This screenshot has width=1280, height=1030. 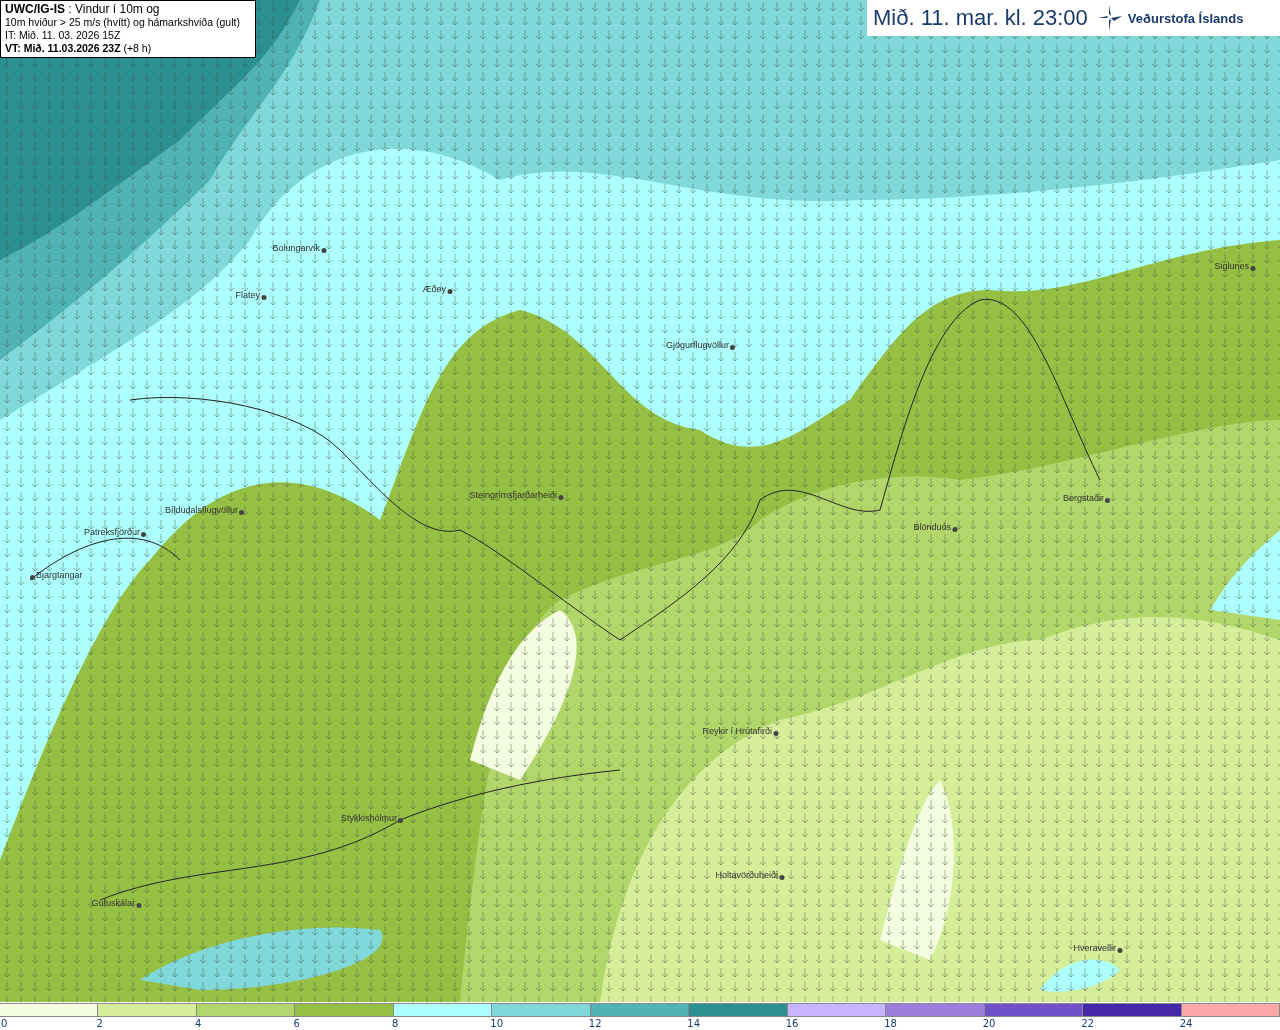 What do you see at coordinates (247, 295) in the screenshot?
I see `station-label: Flatey` at bounding box center [247, 295].